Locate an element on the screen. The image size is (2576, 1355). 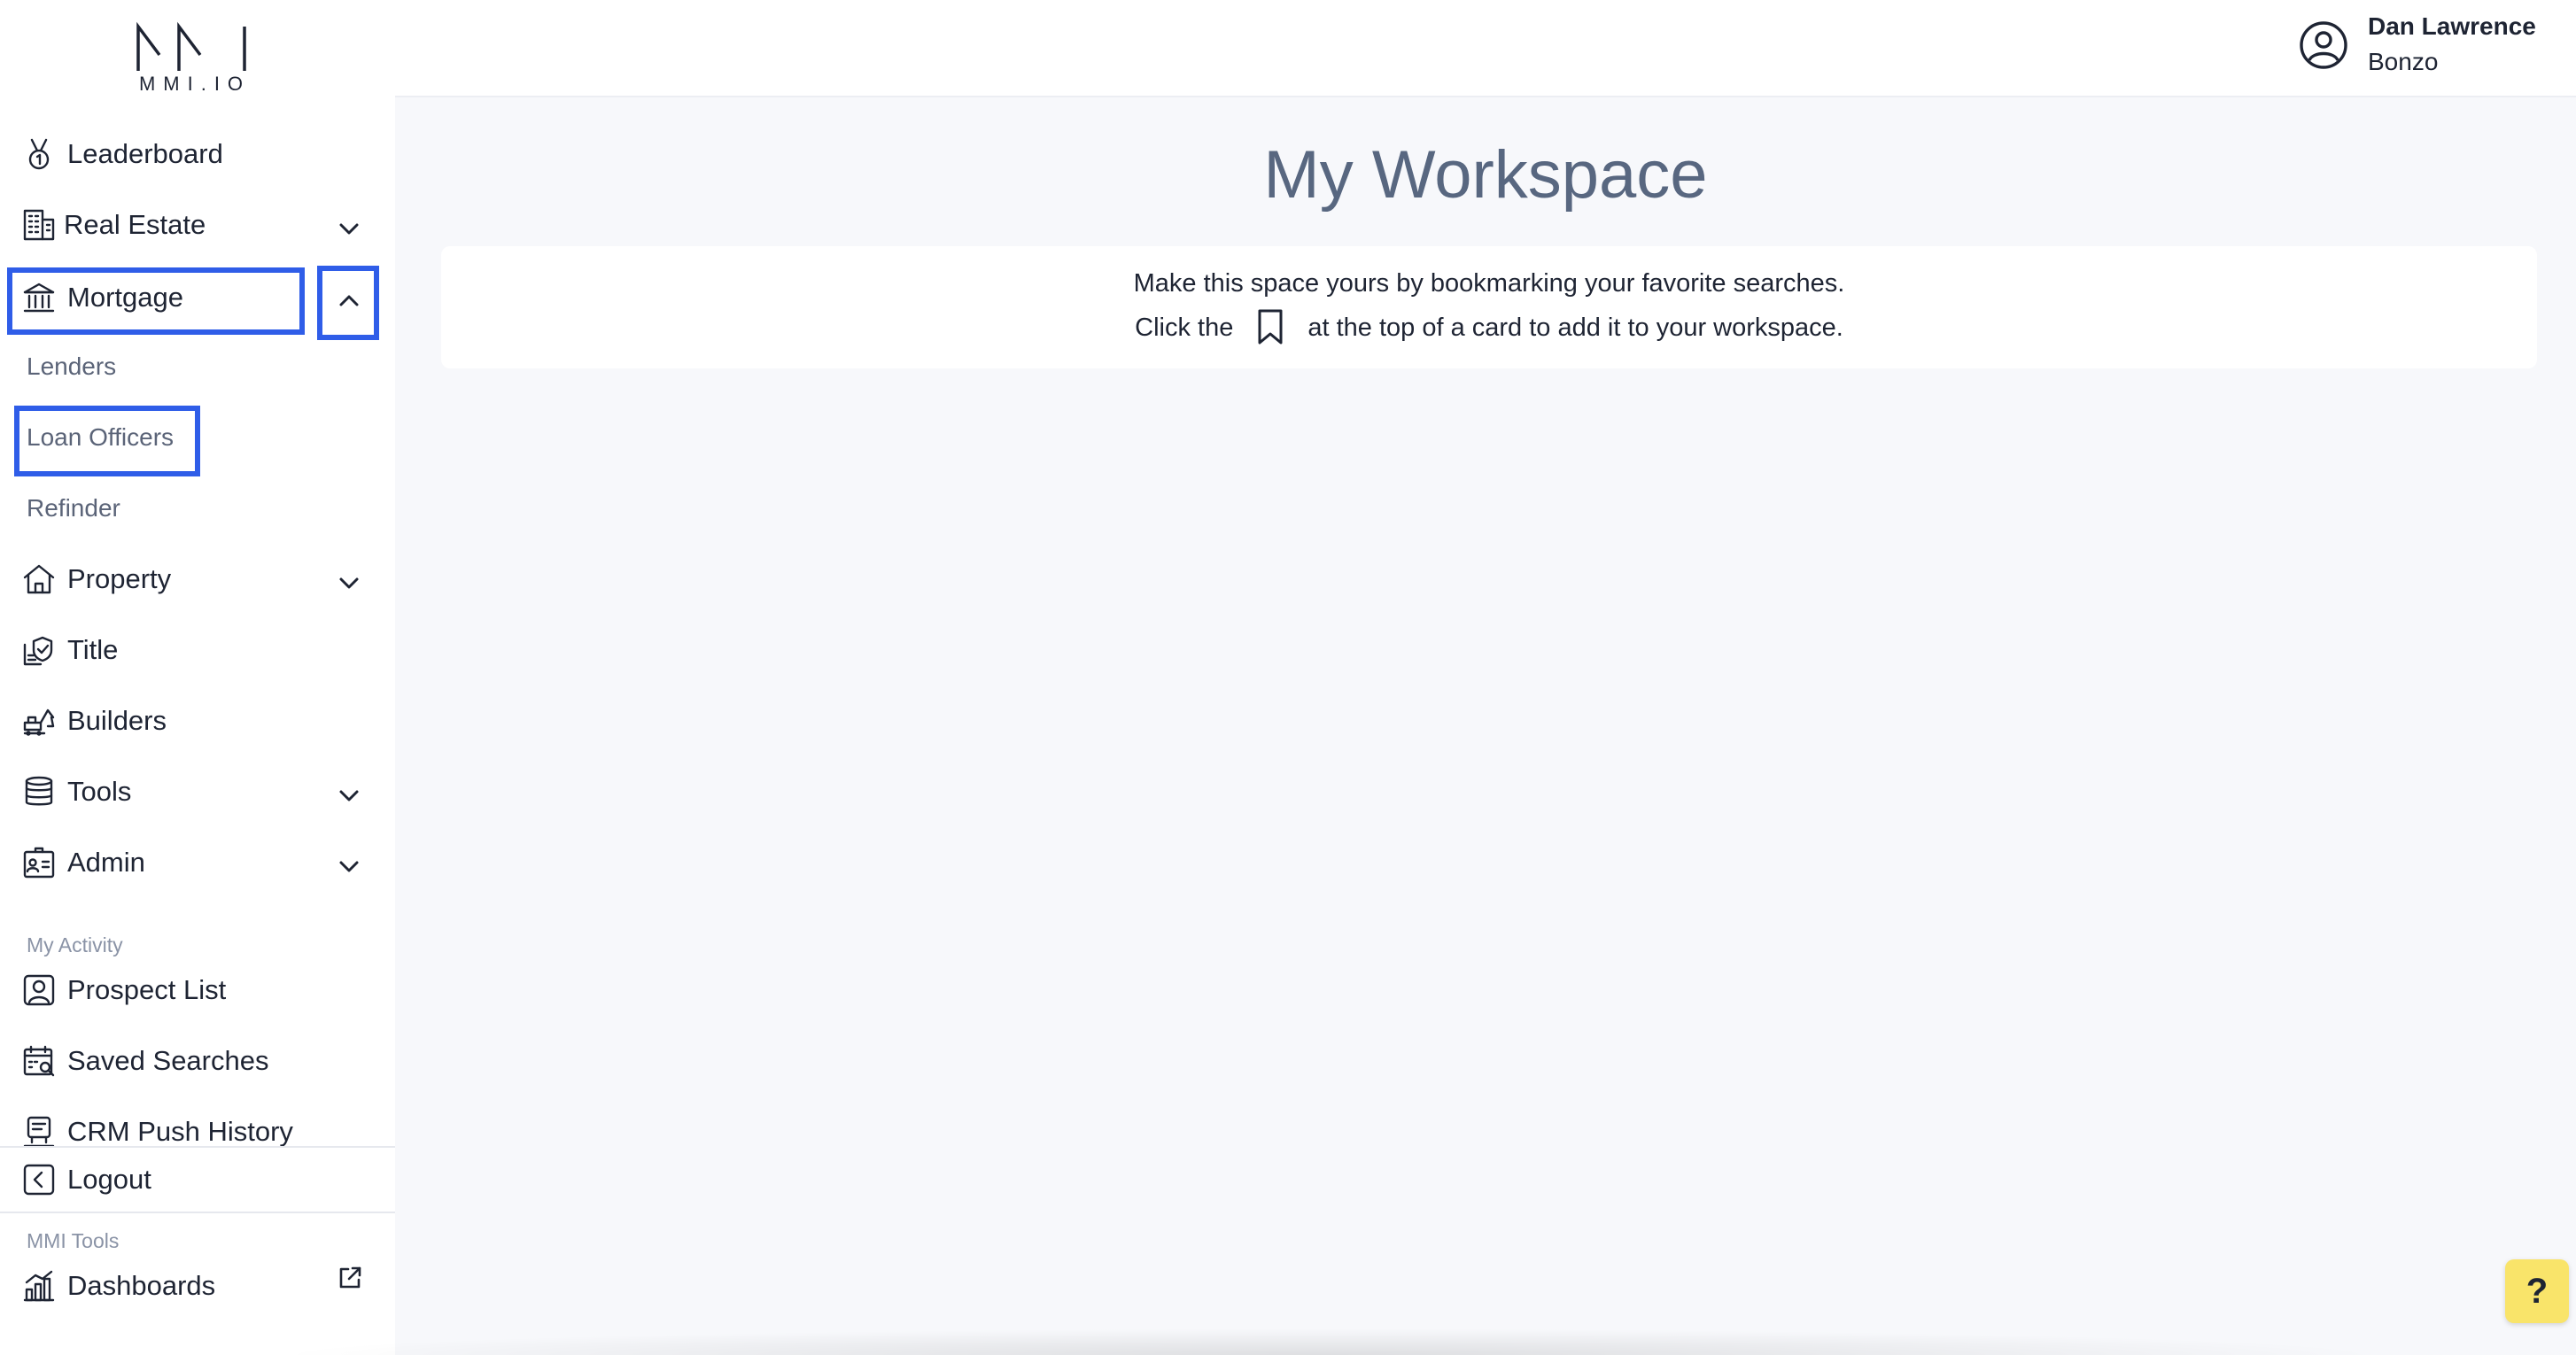
building-icon is located at coordinates (38, 224).